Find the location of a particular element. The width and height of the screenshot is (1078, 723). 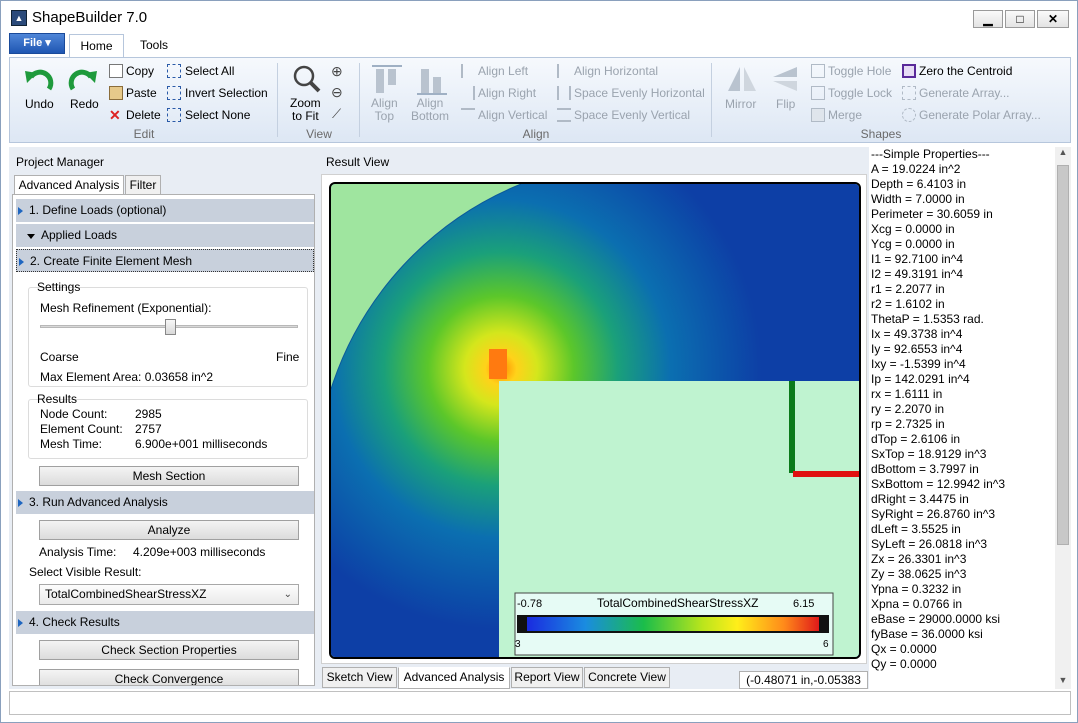

redo-icon is located at coordinates (83, 80).